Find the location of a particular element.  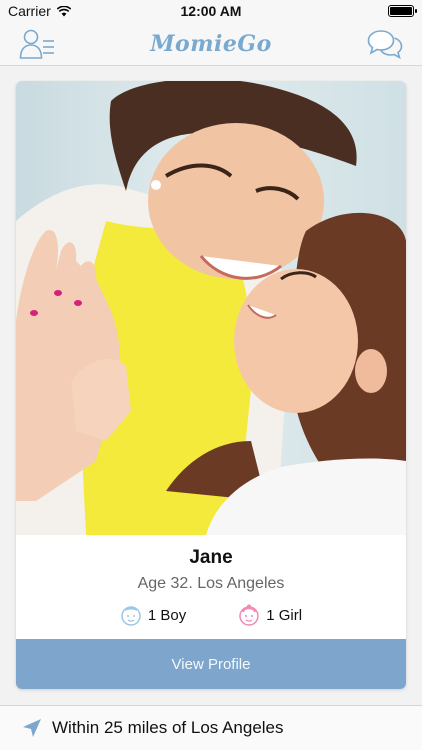

location-radius-text: Within 25 miles of Los Angeles is located at coordinates (168, 727).